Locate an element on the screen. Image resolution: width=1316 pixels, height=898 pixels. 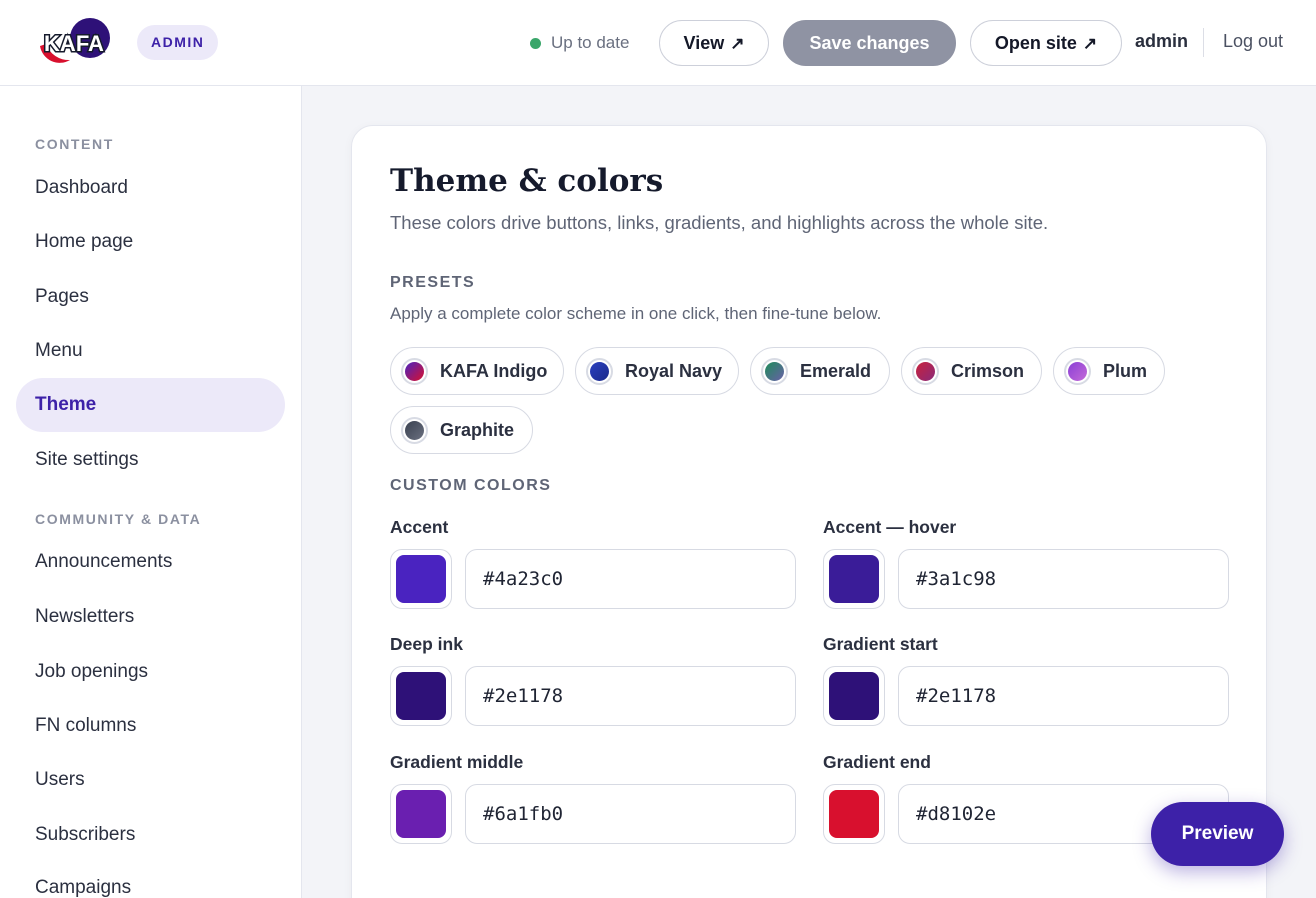
open-site-button: Open site ↗ is located at coordinates (1046, 43).